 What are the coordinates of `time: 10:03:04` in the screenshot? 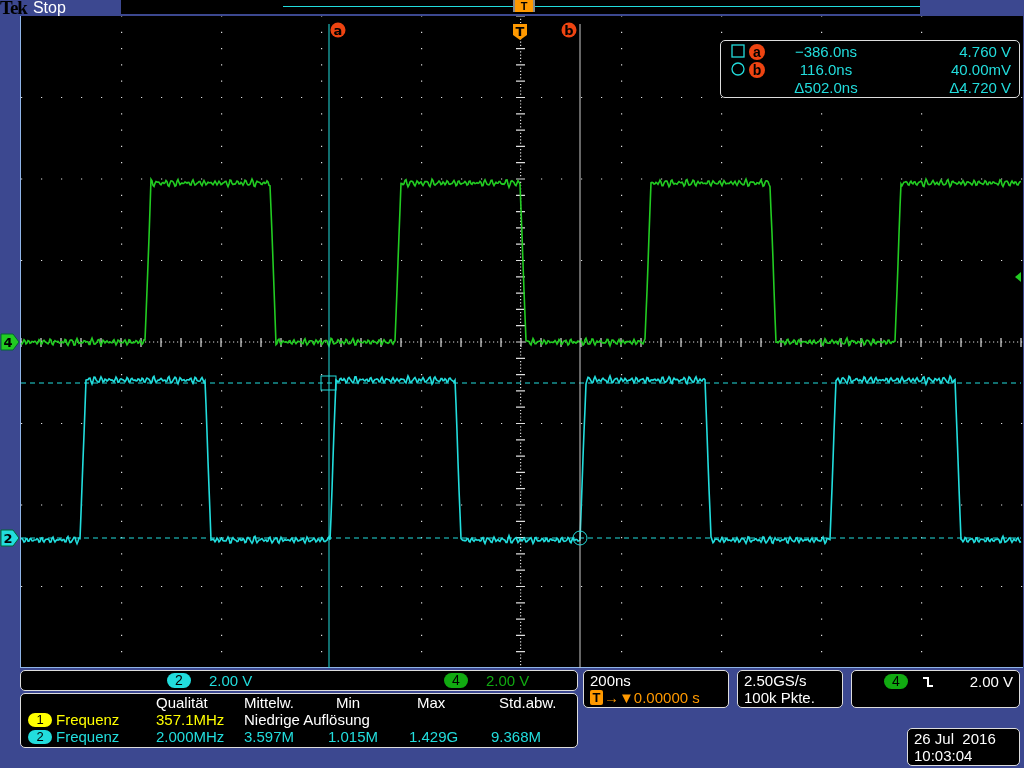 It's located at (944, 755).